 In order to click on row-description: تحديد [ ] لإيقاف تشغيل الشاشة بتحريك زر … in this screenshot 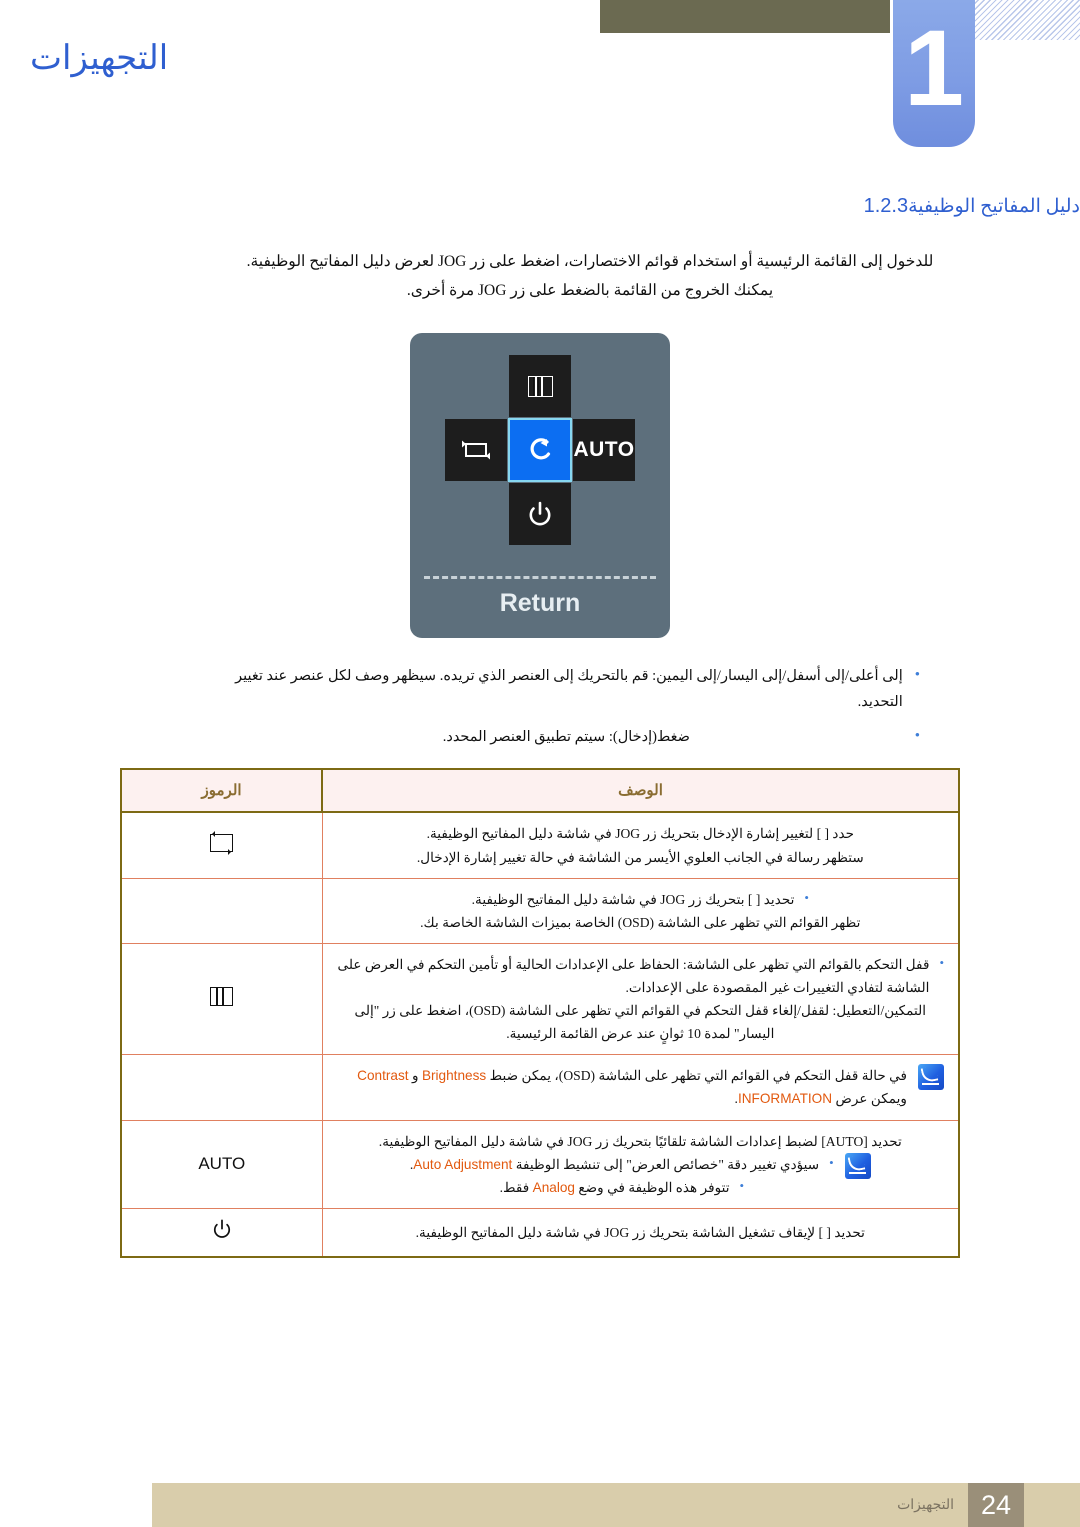, I will do `click(640, 1232)`.